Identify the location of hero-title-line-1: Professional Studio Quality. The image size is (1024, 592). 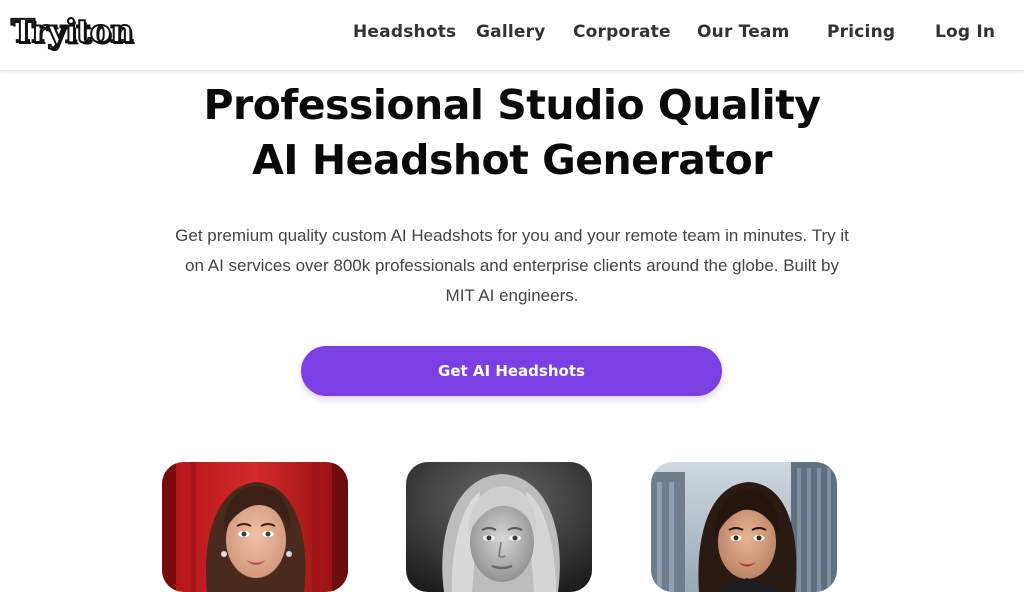
(512, 105).